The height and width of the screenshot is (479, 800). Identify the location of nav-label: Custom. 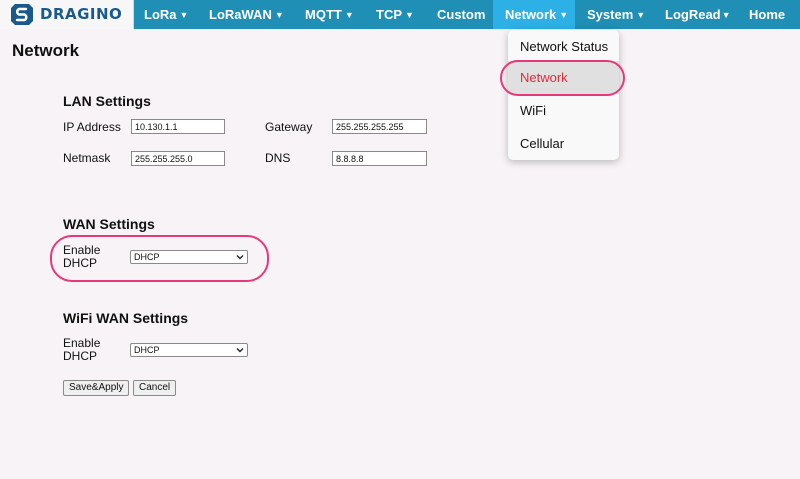
(461, 14).